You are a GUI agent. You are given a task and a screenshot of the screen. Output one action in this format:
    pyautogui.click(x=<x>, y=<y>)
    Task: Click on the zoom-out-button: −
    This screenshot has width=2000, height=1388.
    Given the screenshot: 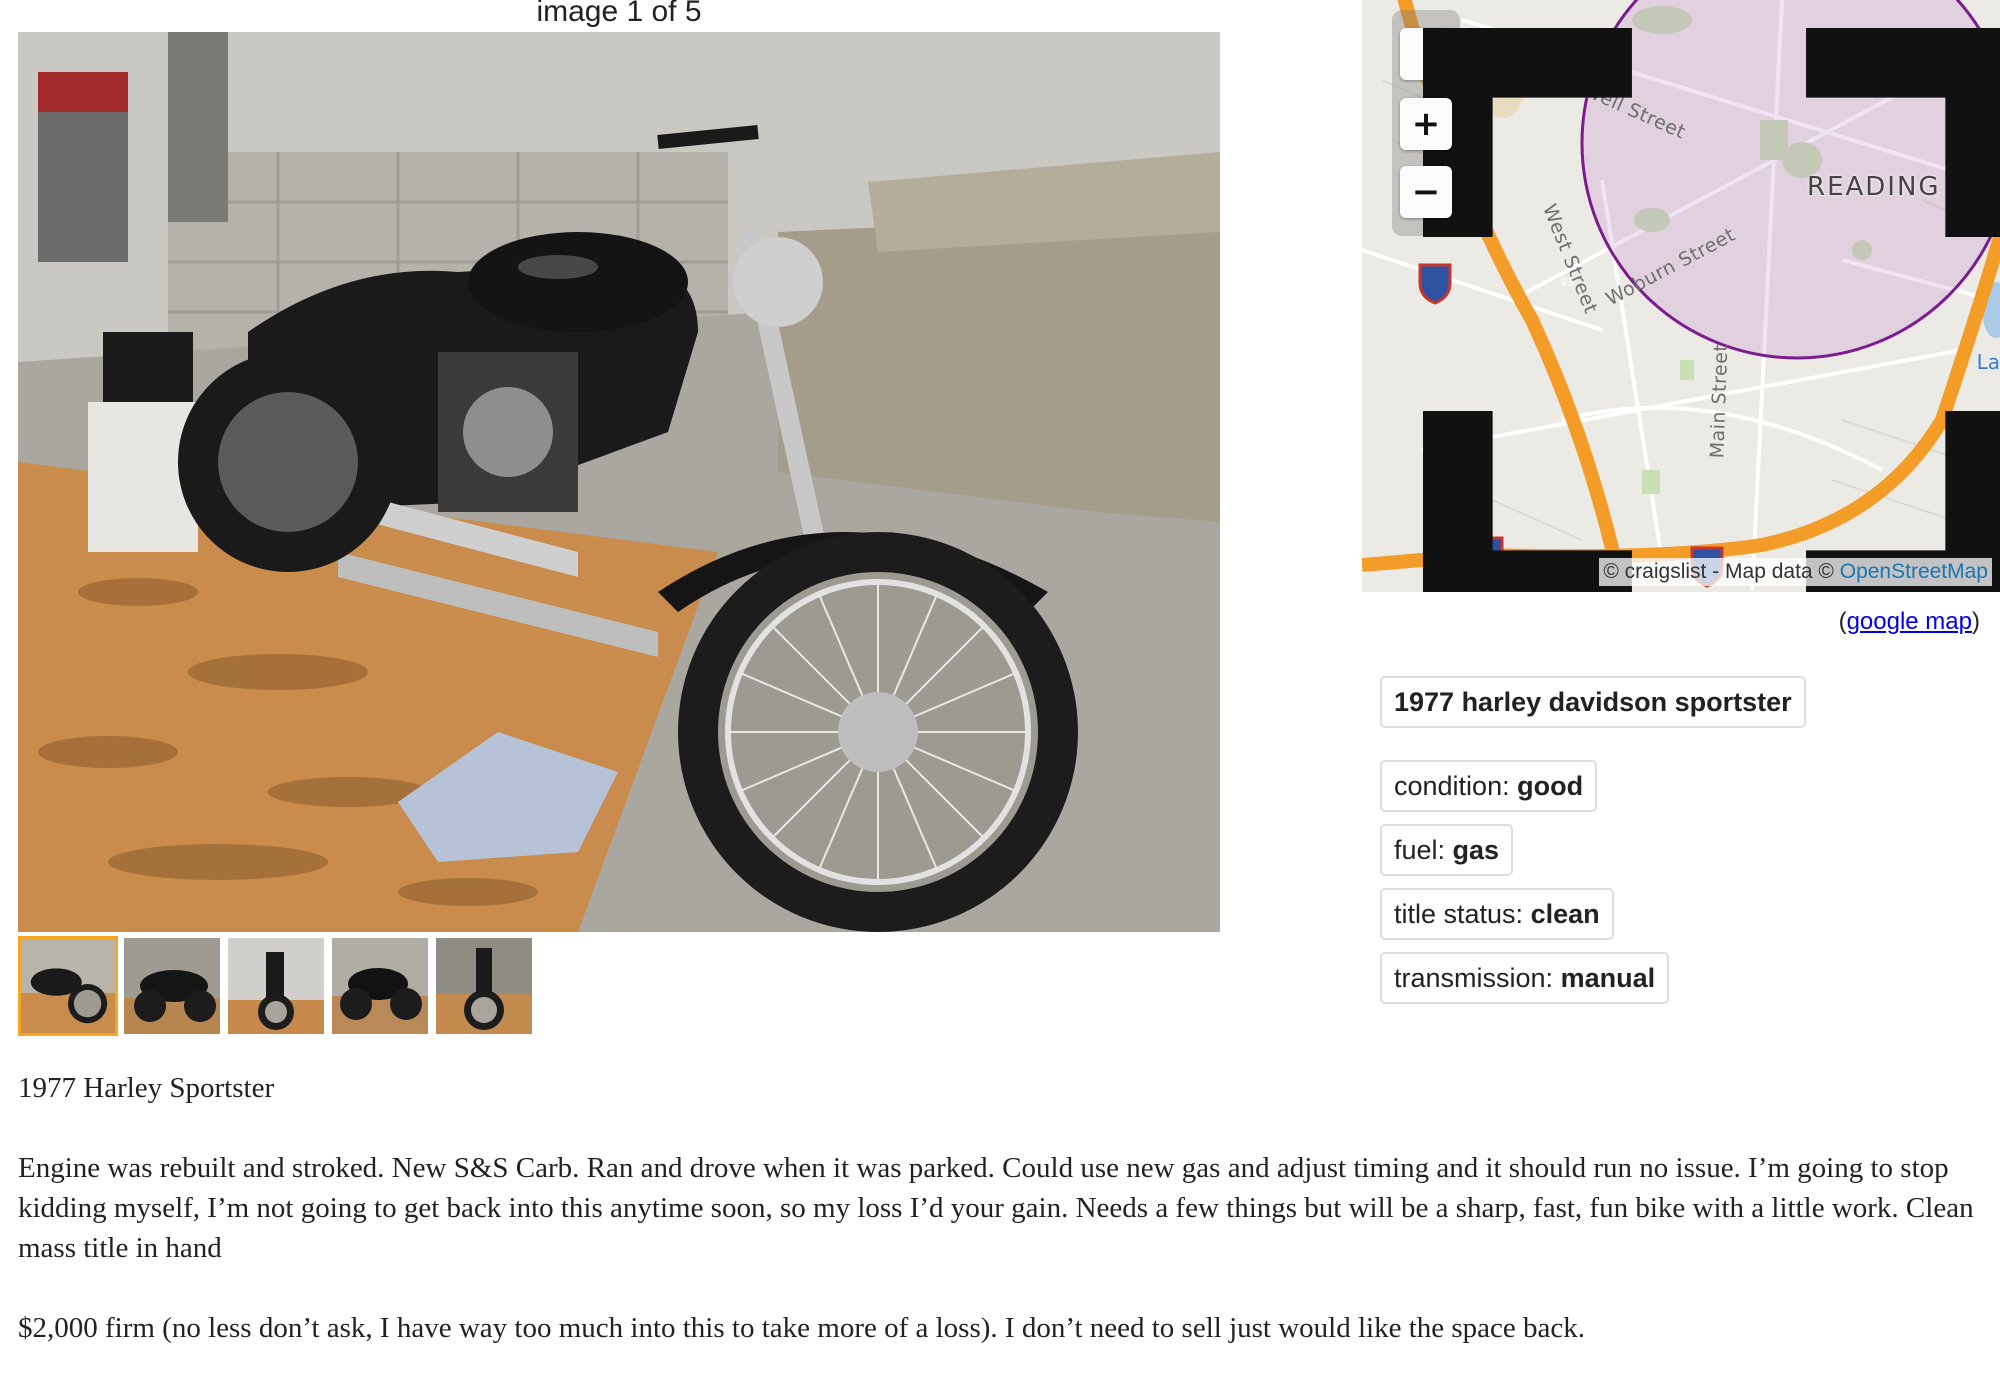 What is the action you would take?
    pyautogui.click(x=1426, y=192)
    